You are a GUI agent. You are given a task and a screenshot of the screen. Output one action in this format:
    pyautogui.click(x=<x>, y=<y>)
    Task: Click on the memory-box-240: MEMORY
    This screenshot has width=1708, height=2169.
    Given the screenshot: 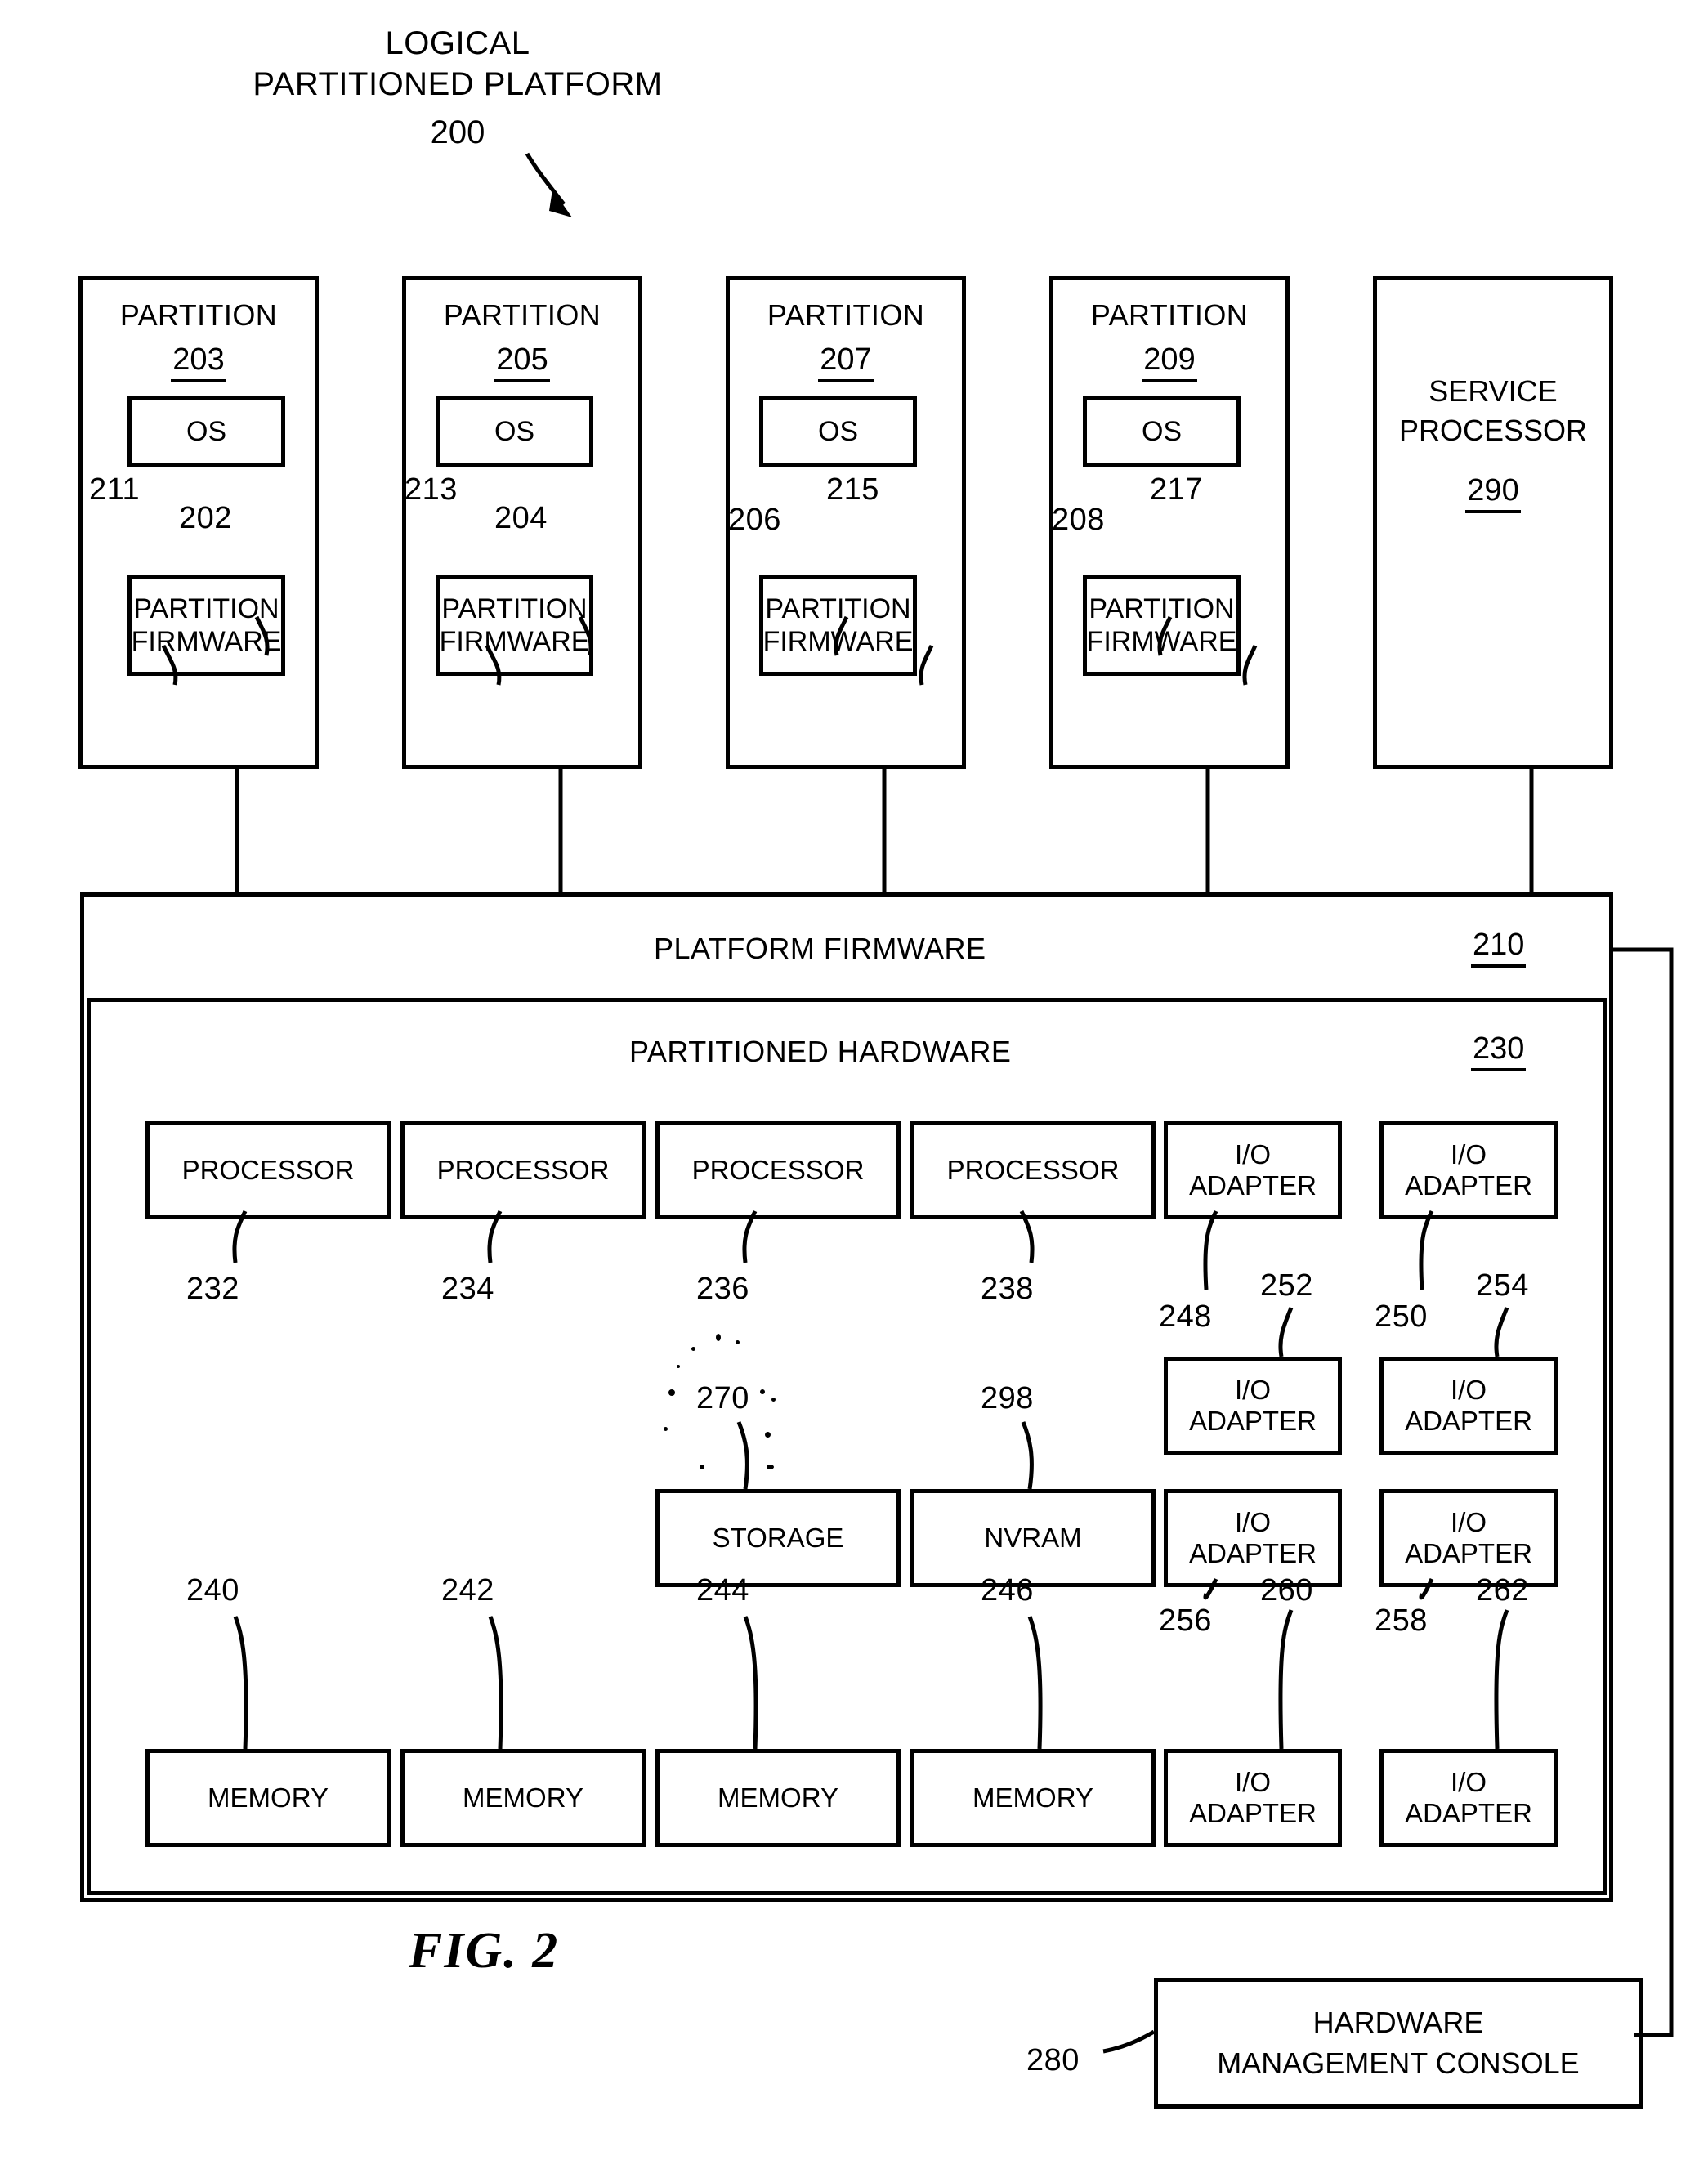 What is the action you would take?
    pyautogui.click(x=268, y=1798)
    